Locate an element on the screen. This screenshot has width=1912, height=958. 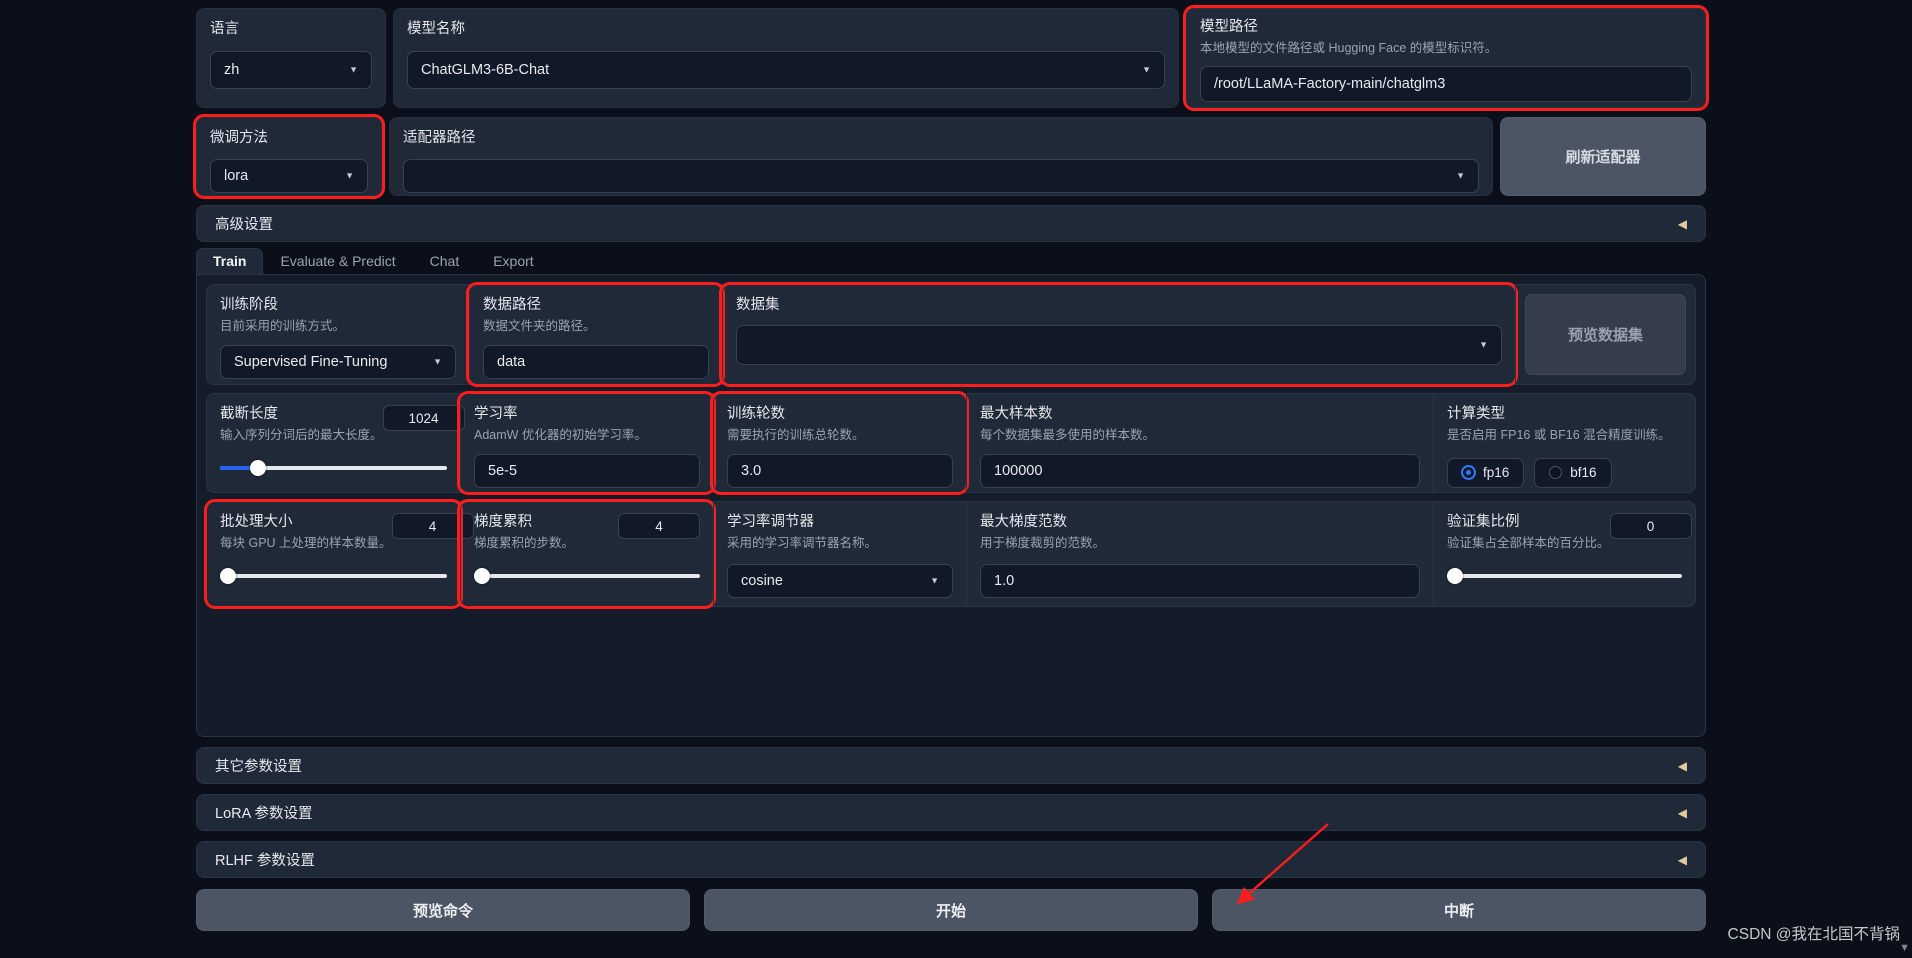
preview-dataset-button: 预览数据集 is located at coordinates (1605, 334).